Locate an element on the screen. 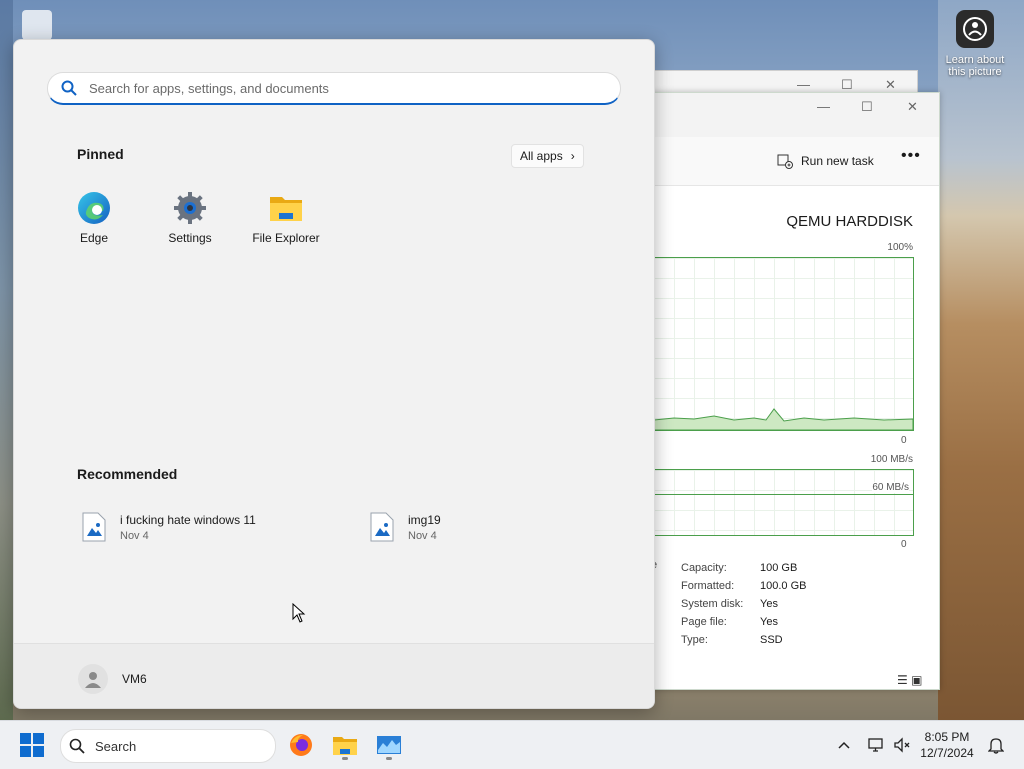 The width and height of the screenshot is (1024, 769). firefox-icon is located at coordinates (301, 745).